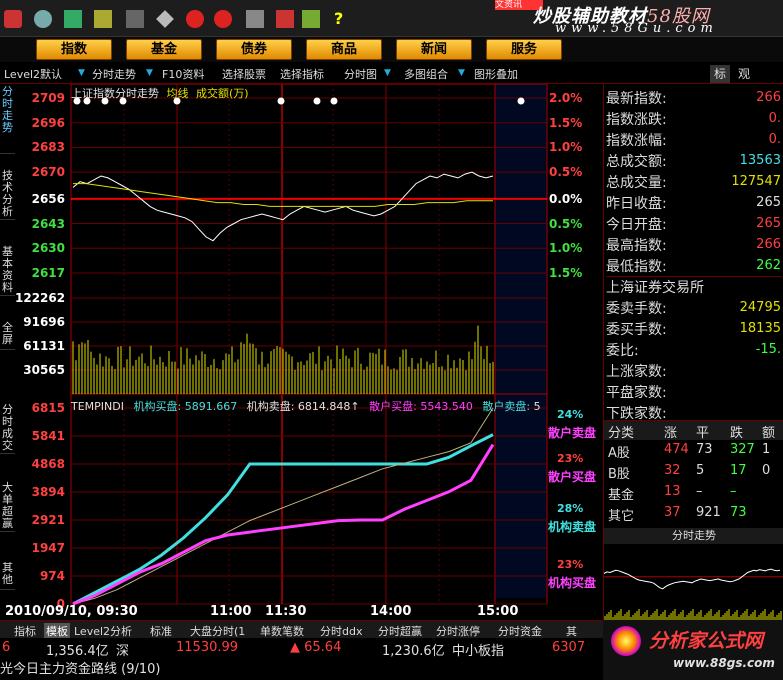  What do you see at coordinates (254, 49) in the screenshot?
I see `nav-bond-button: 债券` at bounding box center [254, 49].